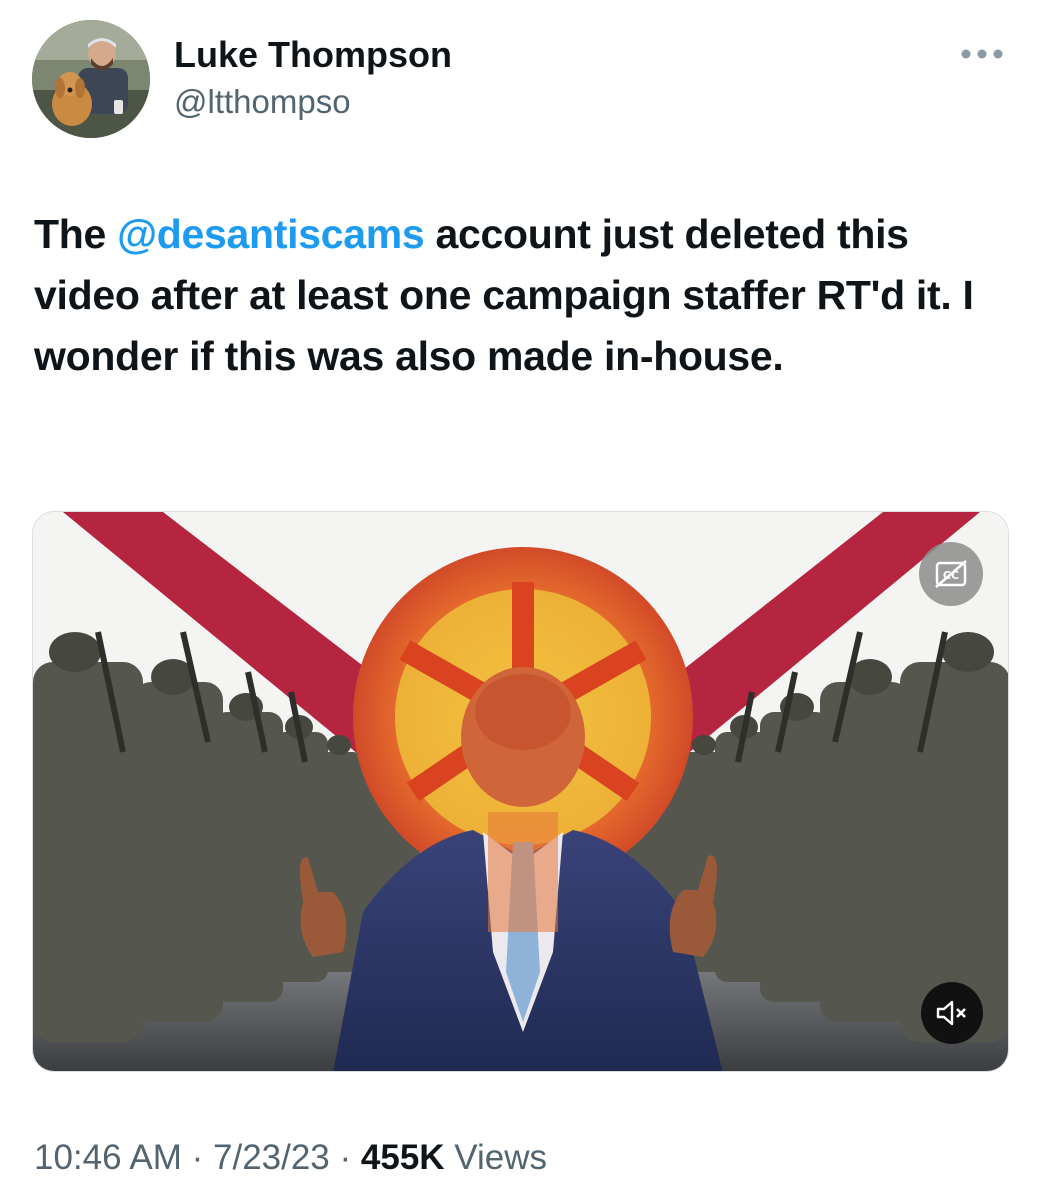 The height and width of the screenshot is (1200, 1042). I want to click on avatar, so click(91, 79).